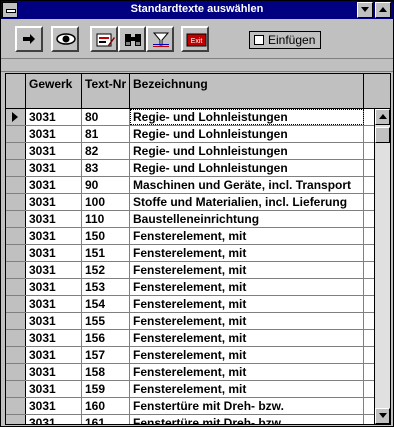 This screenshot has height=427, width=394. I want to click on table-row: 3031 154 Fensterelement, mit, so click(190, 304).